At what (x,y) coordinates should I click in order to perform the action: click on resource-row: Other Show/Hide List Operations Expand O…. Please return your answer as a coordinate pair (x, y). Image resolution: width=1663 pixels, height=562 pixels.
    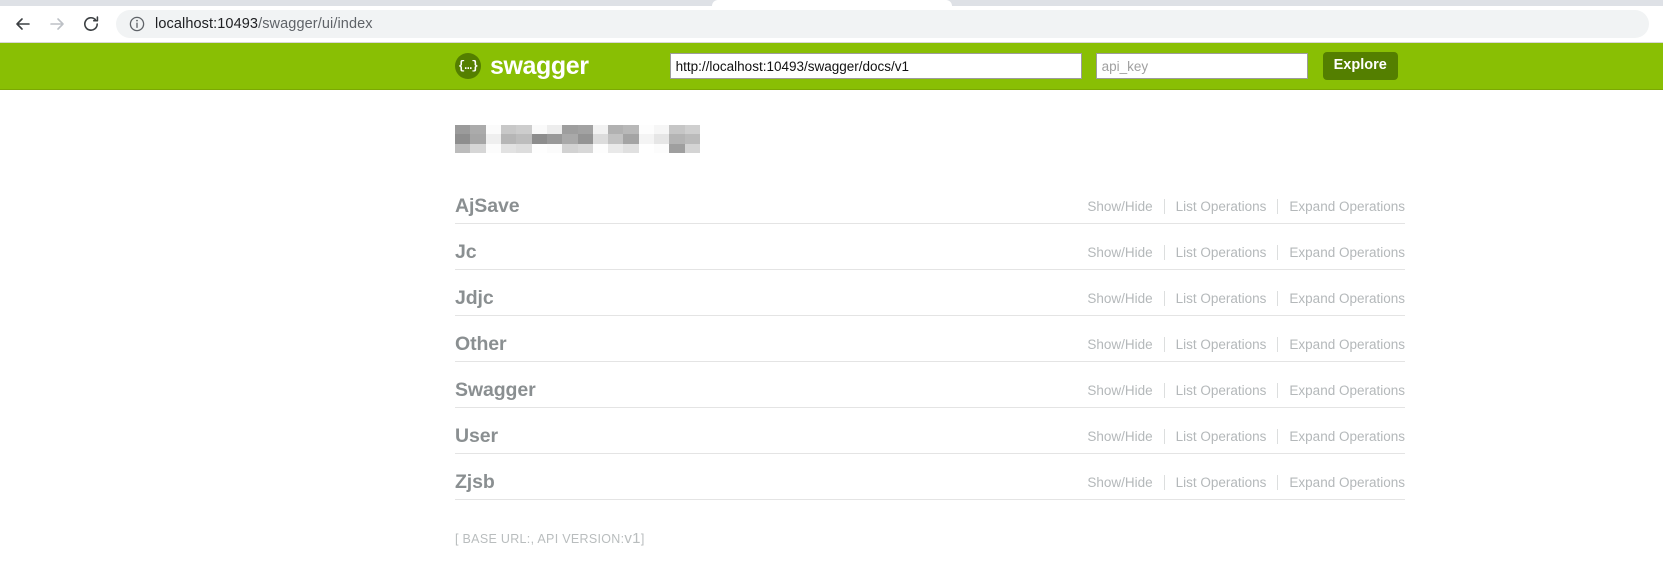
    Looking at the image, I should click on (930, 342).